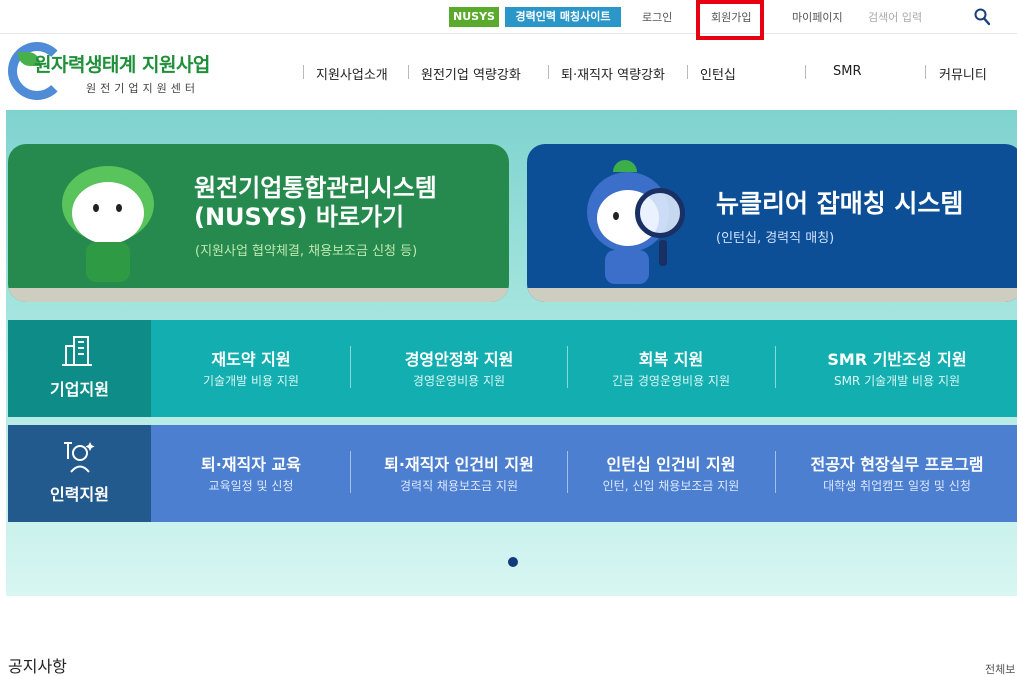  What do you see at coordinates (982, 17) in the screenshot?
I see `search-icon` at bounding box center [982, 17].